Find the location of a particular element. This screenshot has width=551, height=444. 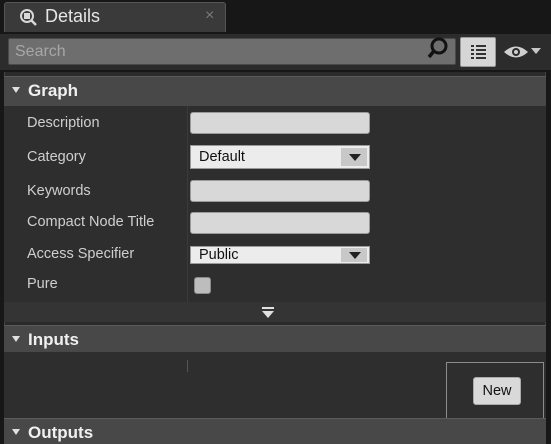

tab-title: Details is located at coordinates (73, 16).